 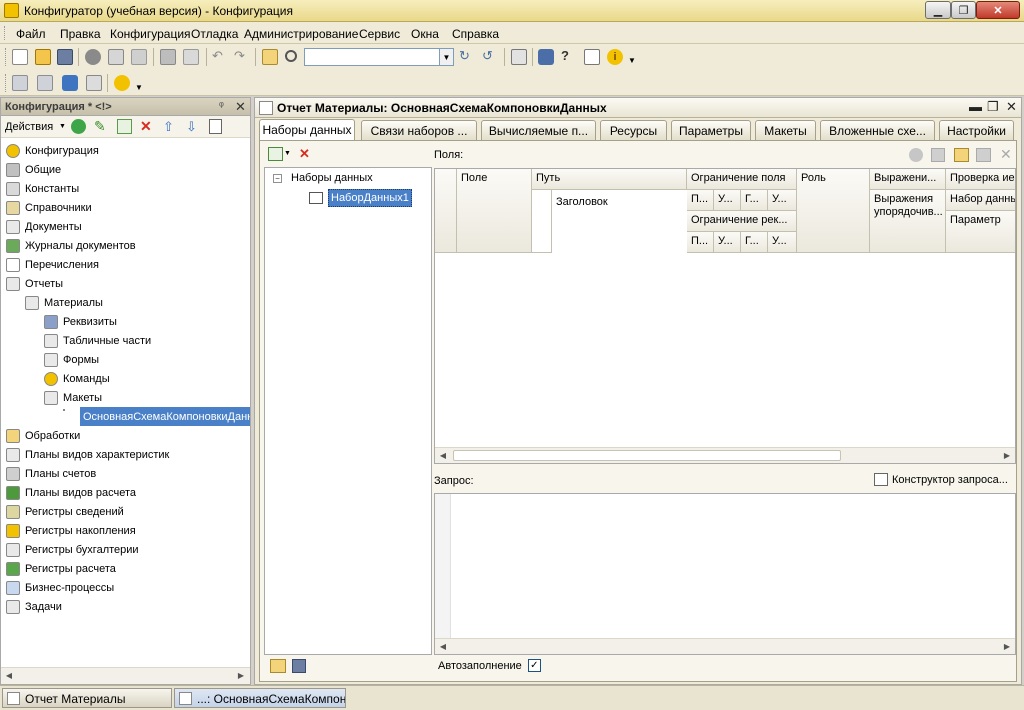 I want to click on tree-item: Материалы, so click(x=64, y=302).